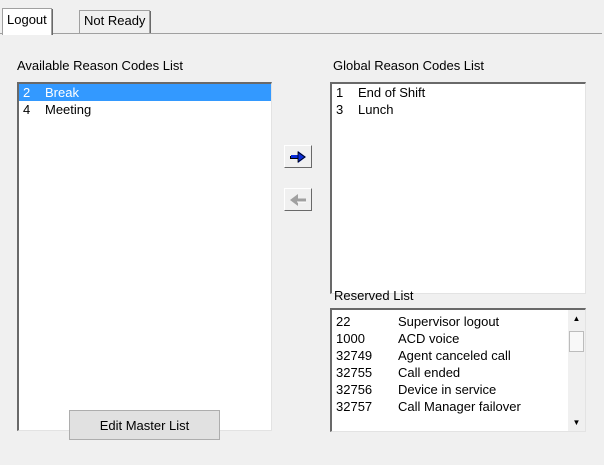 This screenshot has width=604, height=465. I want to click on item-desc: End of Shift, so click(392, 92).